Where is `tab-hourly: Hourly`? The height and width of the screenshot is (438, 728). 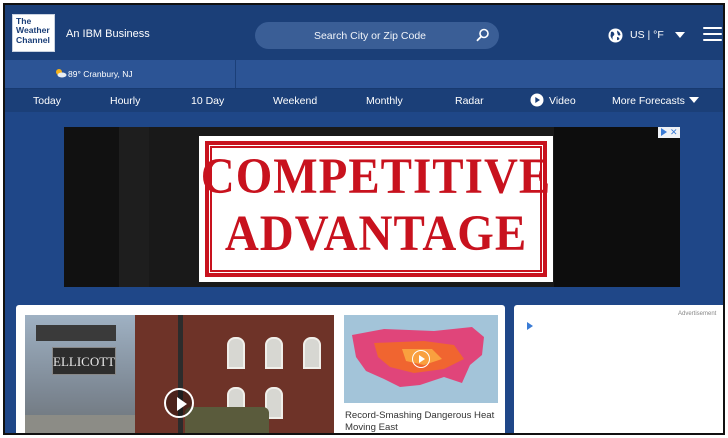 tab-hourly: Hourly is located at coordinates (125, 101).